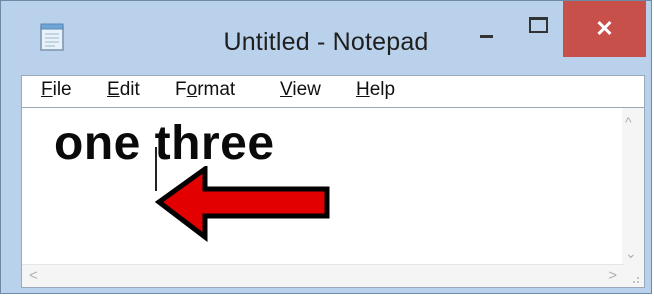 The height and width of the screenshot is (296, 654). I want to click on horizontal-scrollbar: < >, so click(323, 275).